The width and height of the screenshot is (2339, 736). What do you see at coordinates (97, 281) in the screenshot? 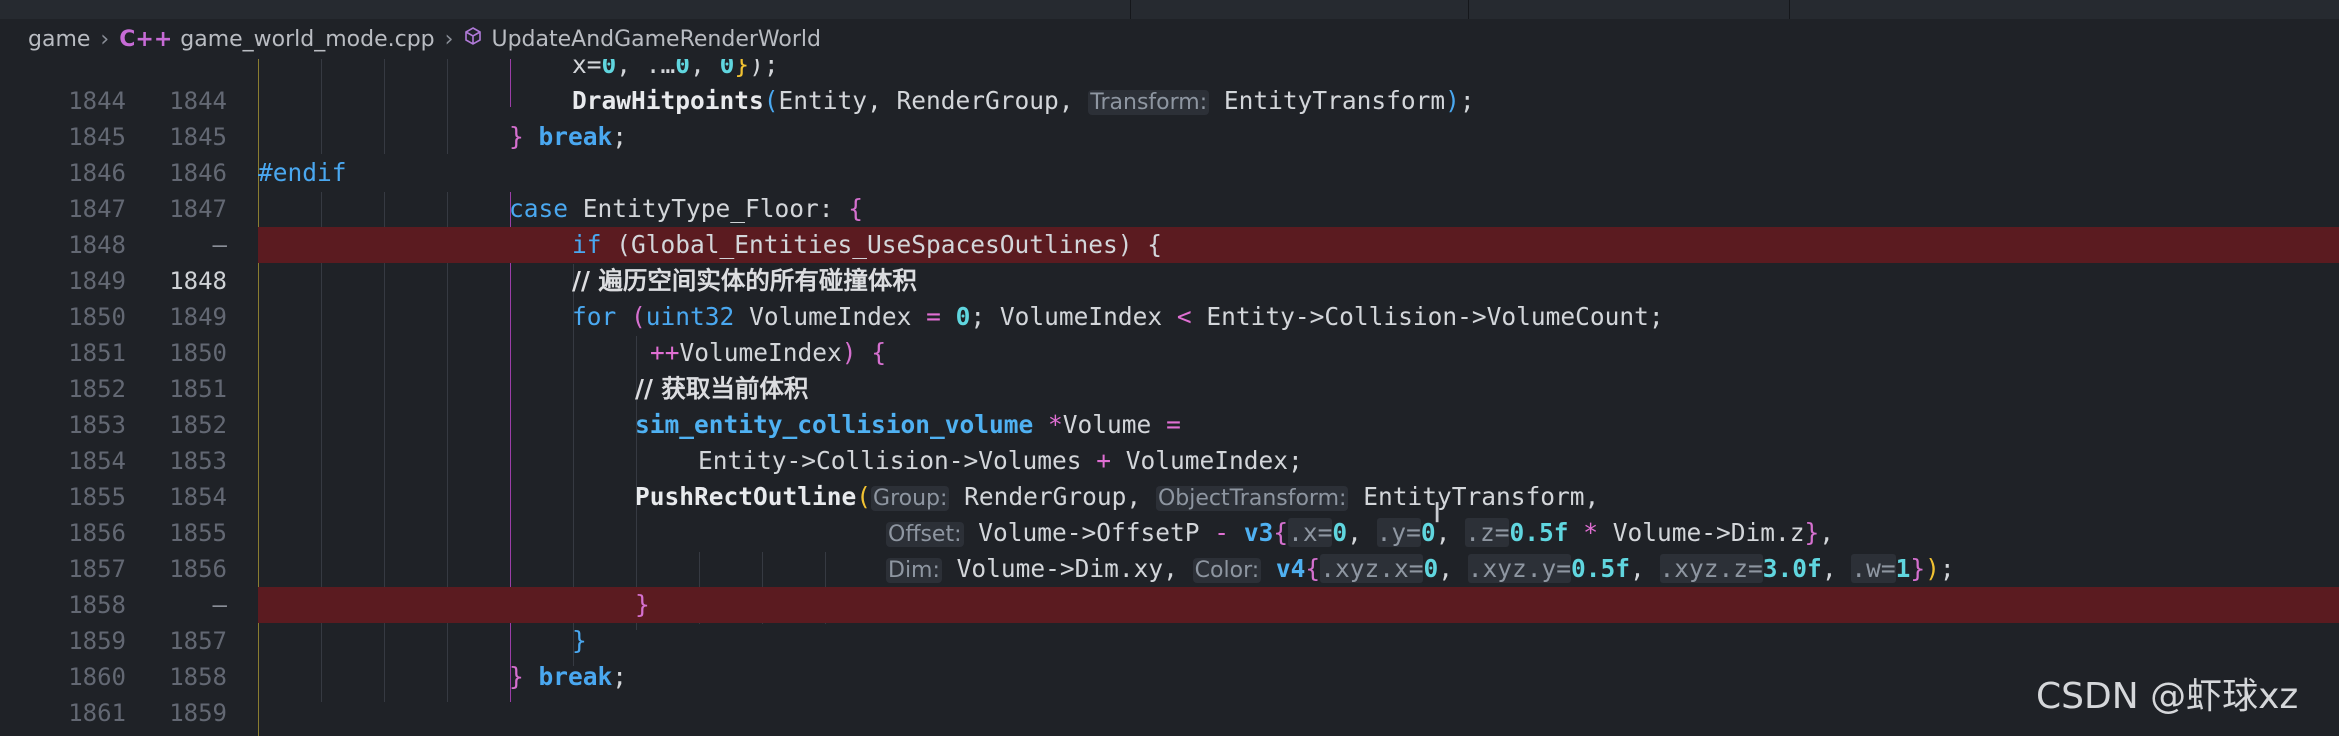
I see `line-number-old: 1849` at bounding box center [97, 281].